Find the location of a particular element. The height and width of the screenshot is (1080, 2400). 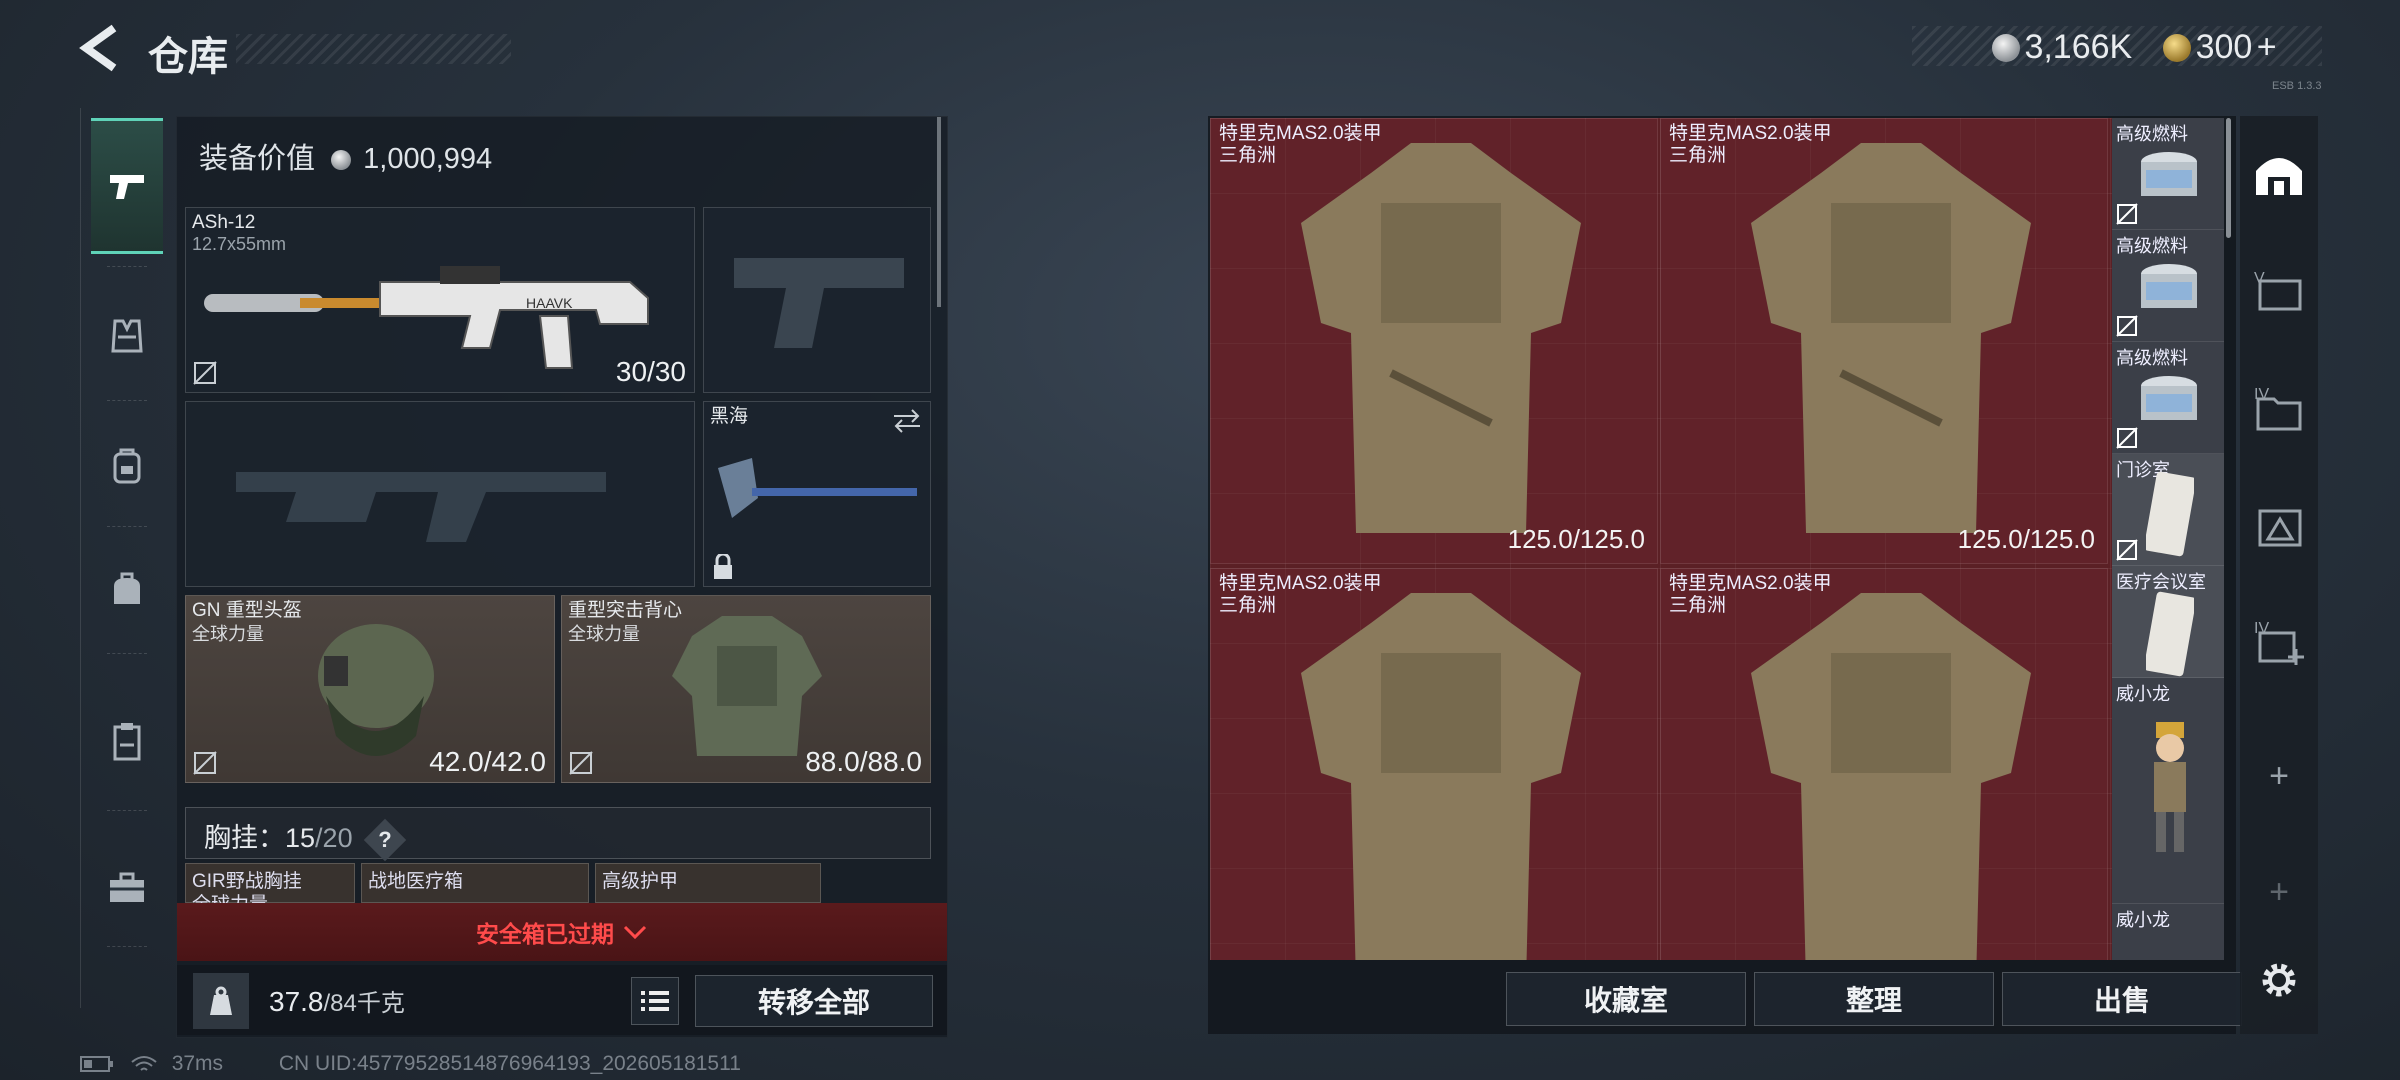

armor-maker: 全球力量 is located at coordinates (604, 634).